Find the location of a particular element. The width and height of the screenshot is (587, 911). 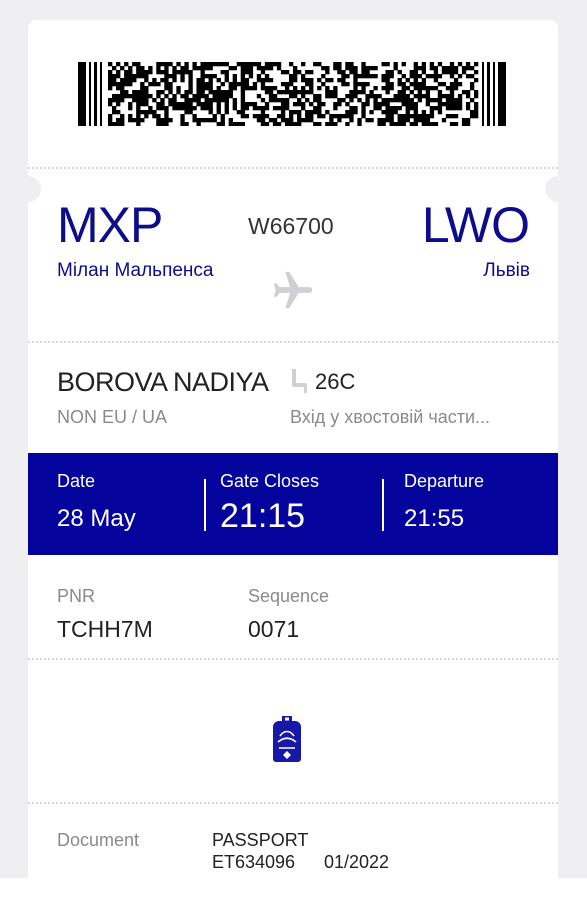

plane-icon is located at coordinates (293, 290).